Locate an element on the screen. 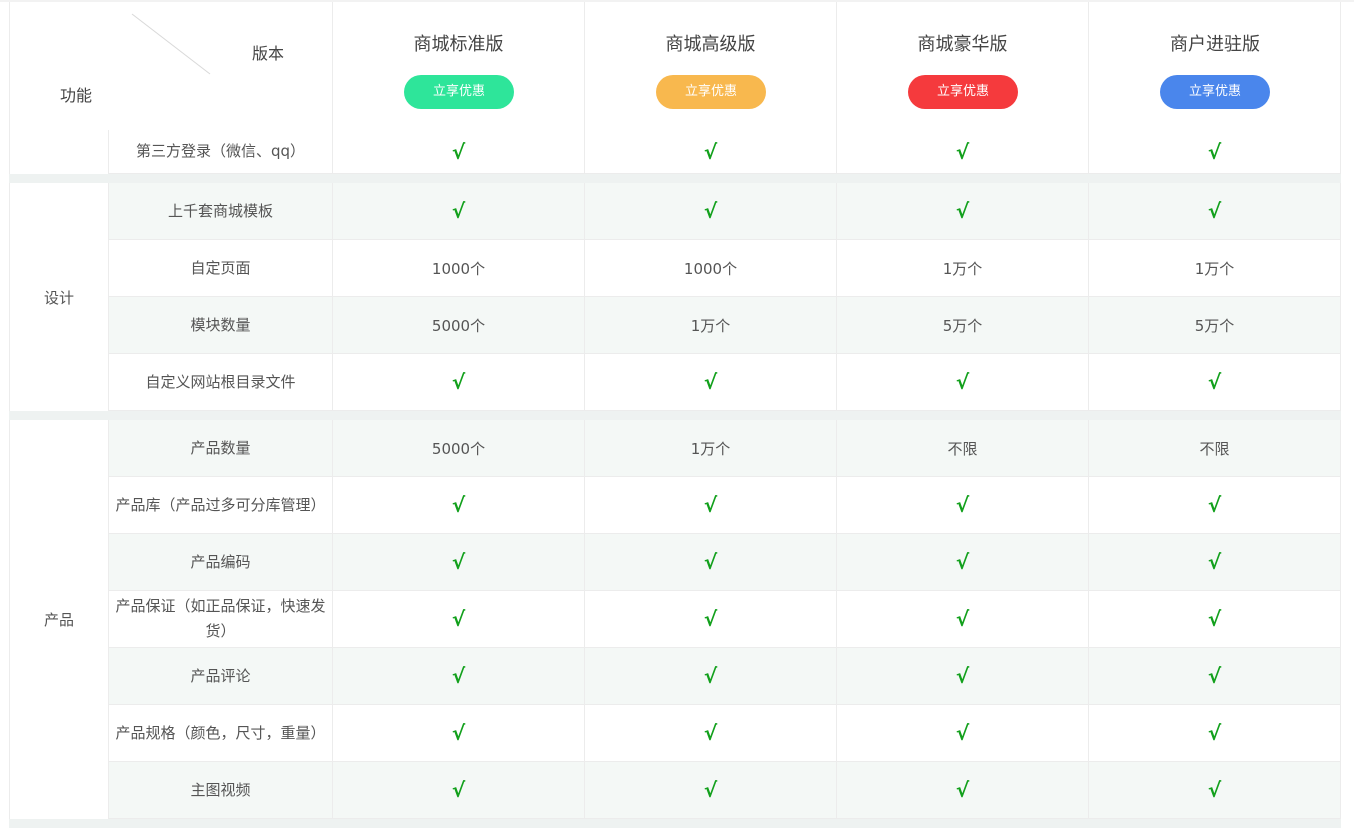  feature-name: 产品库（产品过多可分库管理） is located at coordinates (221, 505).